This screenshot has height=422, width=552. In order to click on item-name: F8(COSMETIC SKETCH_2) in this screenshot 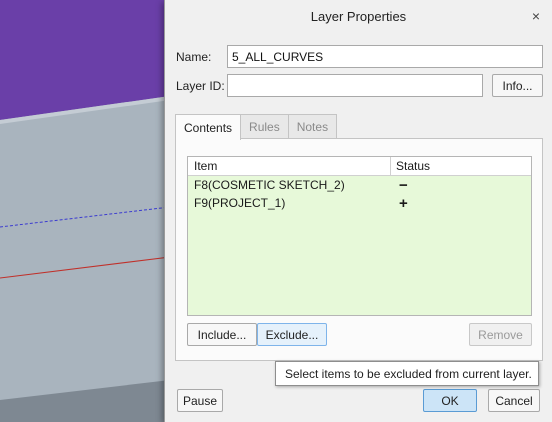, I will do `click(269, 185)`.